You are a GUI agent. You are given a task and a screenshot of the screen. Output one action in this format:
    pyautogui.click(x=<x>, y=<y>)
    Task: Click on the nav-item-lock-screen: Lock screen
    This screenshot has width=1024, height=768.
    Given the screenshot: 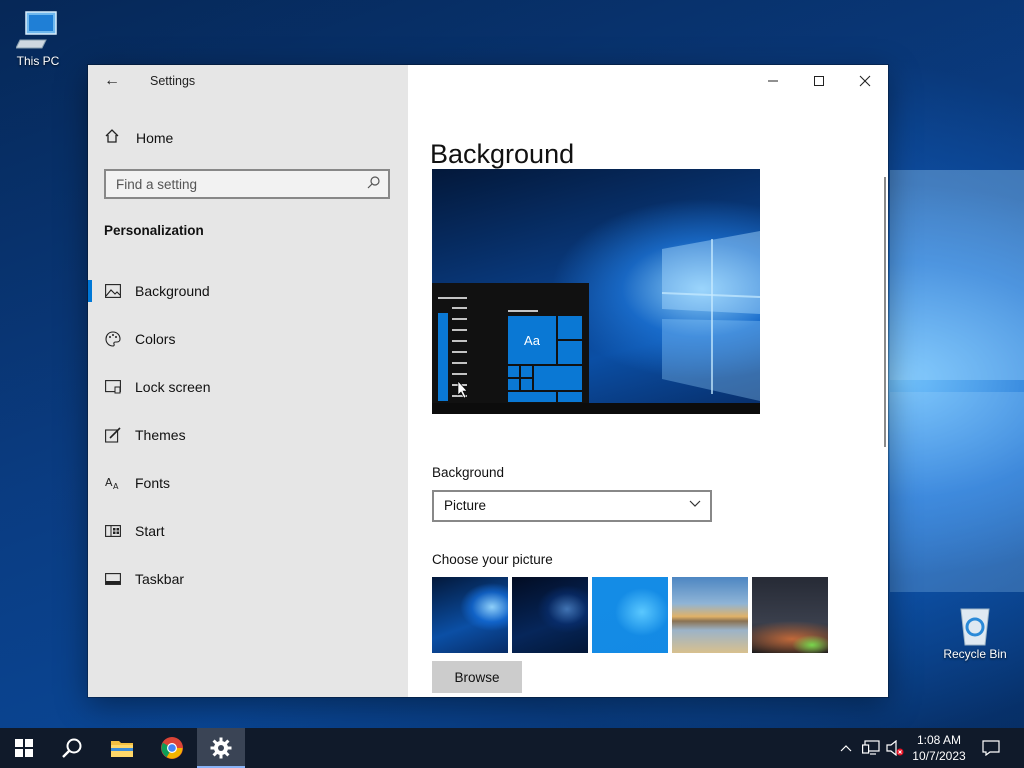 What is the action you would take?
    pyautogui.click(x=248, y=387)
    